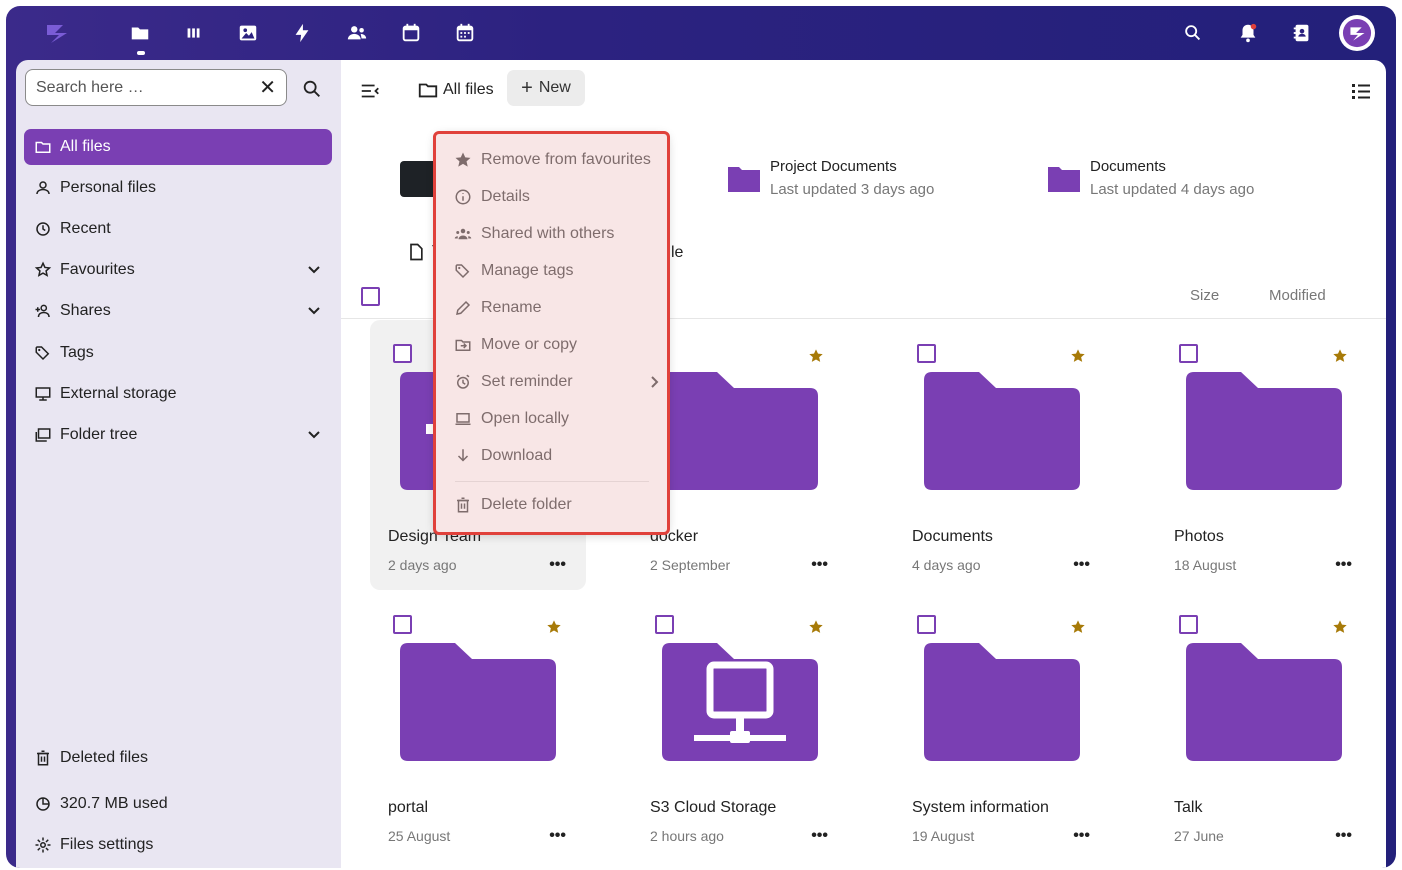  Describe the element at coordinates (553, 345) in the screenshot. I see `menu-item-move-copy: Move or copy` at that location.